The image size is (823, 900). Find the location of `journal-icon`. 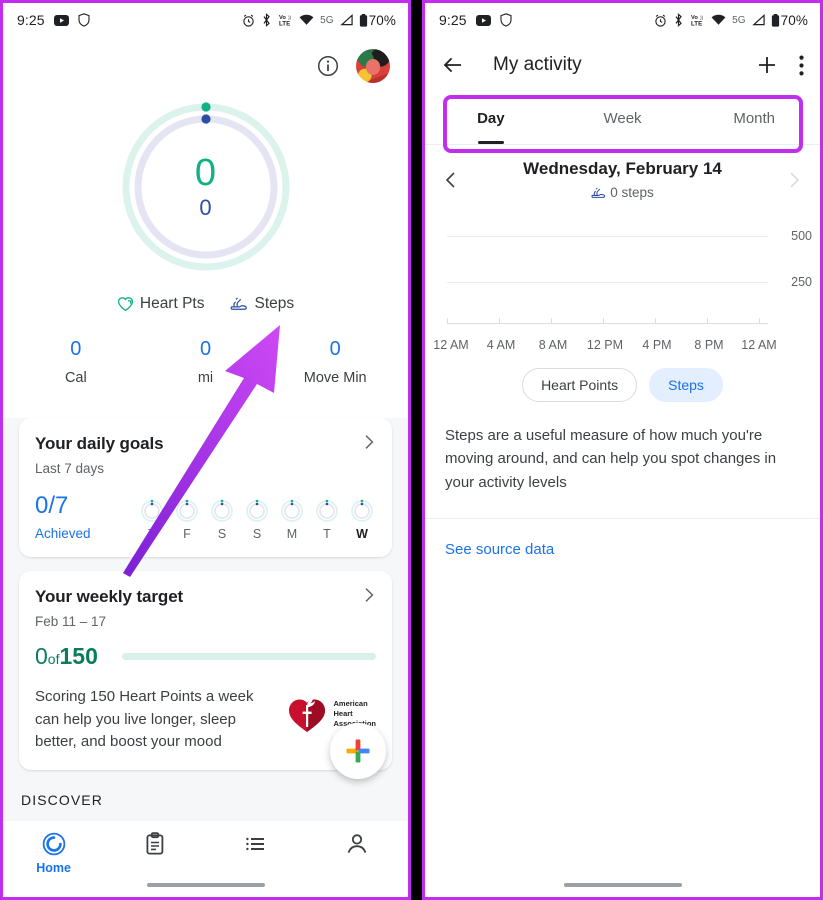

journal-icon is located at coordinates (155, 844).